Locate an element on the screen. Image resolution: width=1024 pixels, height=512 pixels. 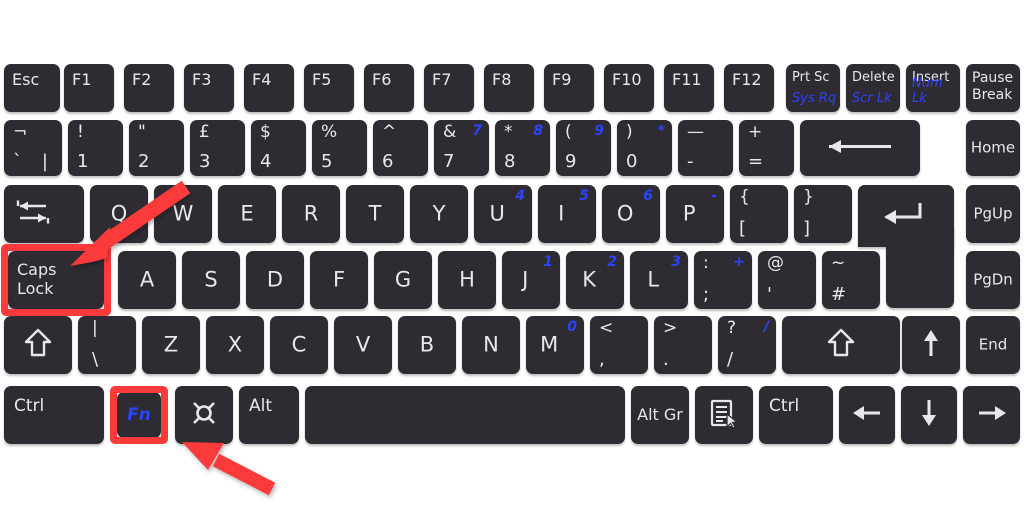
key-upper-label: ¬ is located at coordinates (20, 132).